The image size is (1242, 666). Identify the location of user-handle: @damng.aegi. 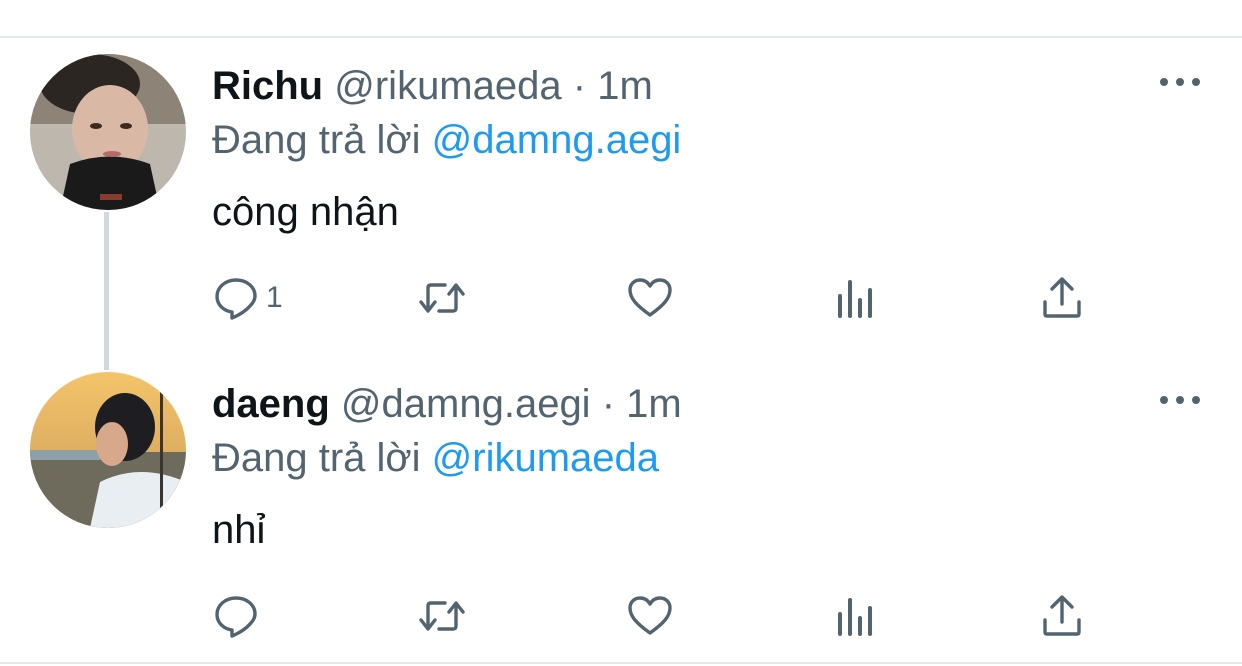
(466, 404).